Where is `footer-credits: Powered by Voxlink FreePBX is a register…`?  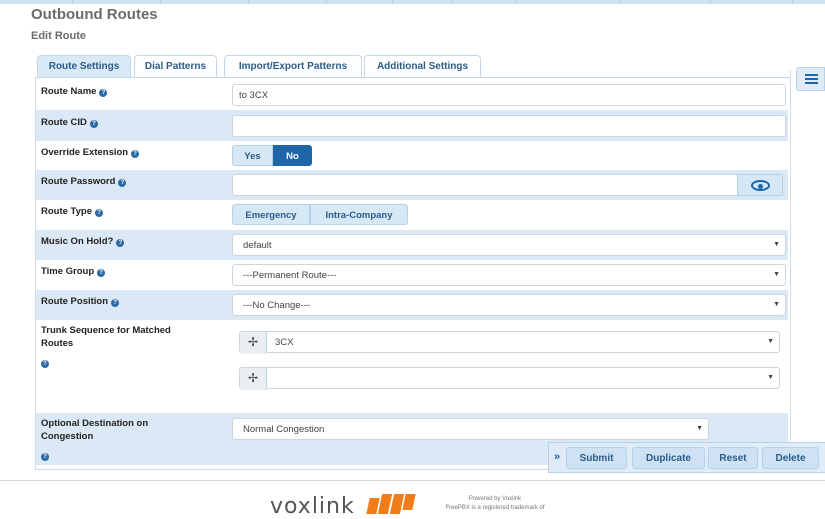
footer-credits: Powered by Voxlink FreePBX is a register… is located at coordinates (495, 503).